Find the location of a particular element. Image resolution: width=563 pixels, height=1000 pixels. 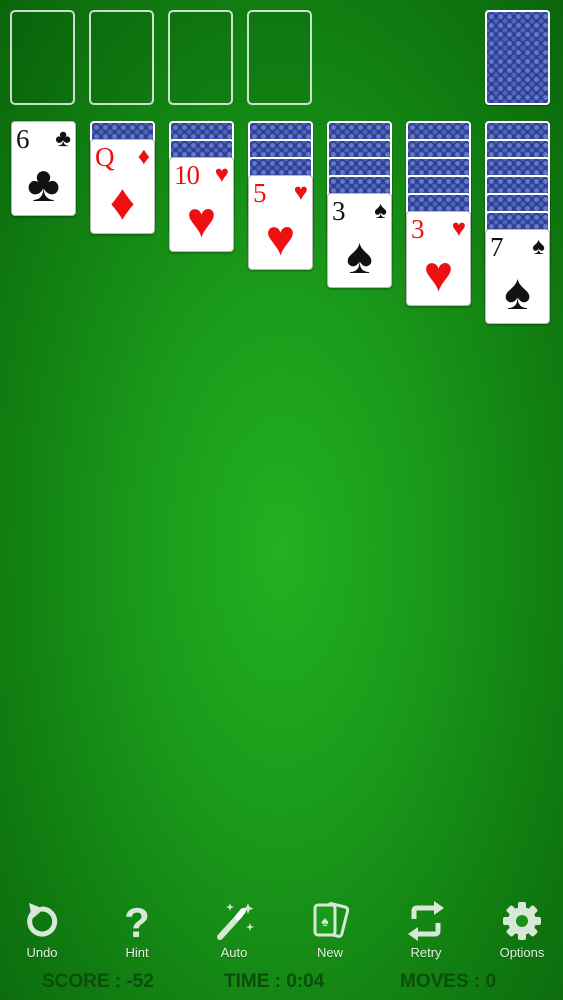

card-rank: 5 is located at coordinates (259, 193).